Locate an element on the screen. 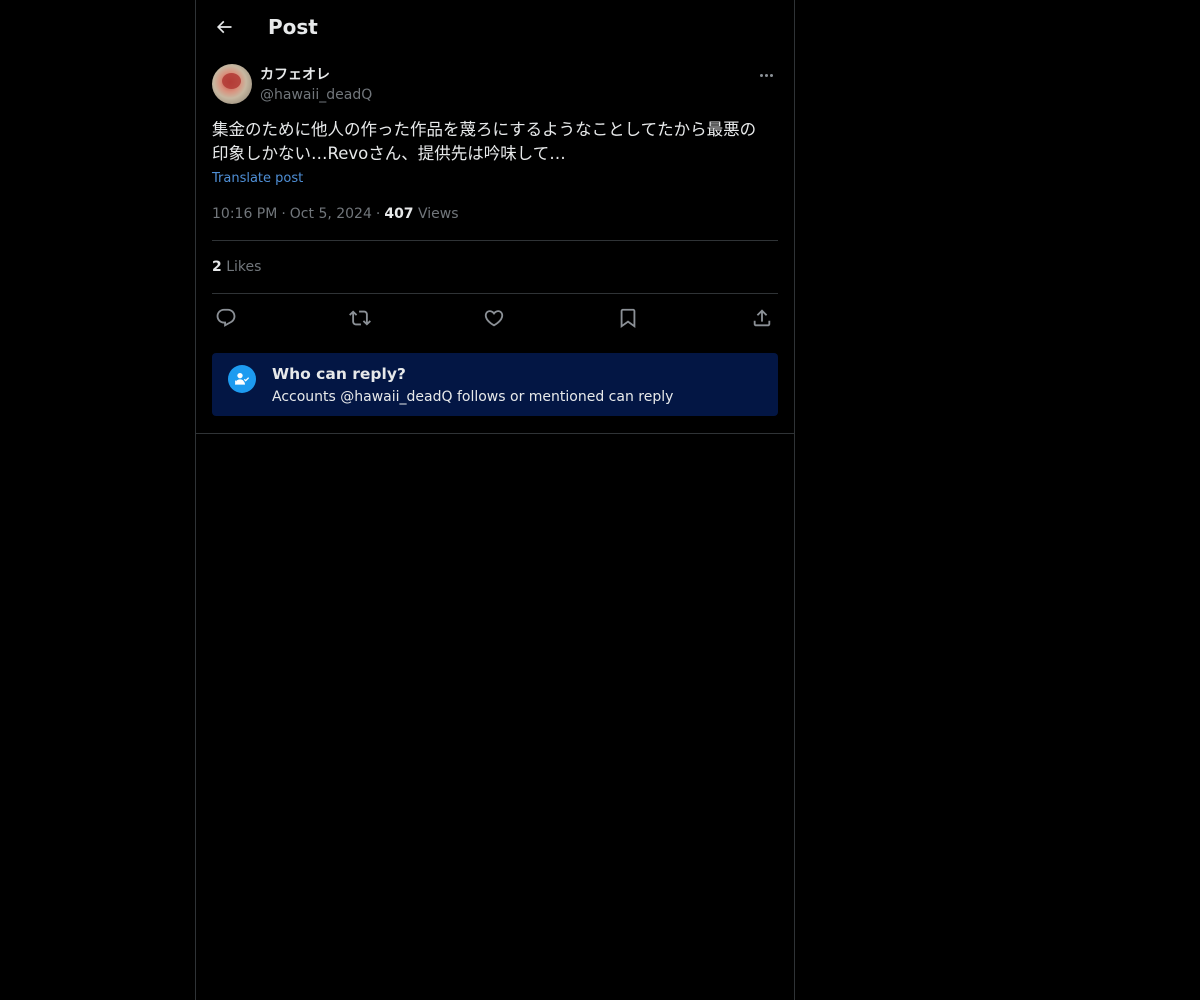 The height and width of the screenshot is (1000, 1200). author-display-name: カフェオレ is located at coordinates (295, 75).